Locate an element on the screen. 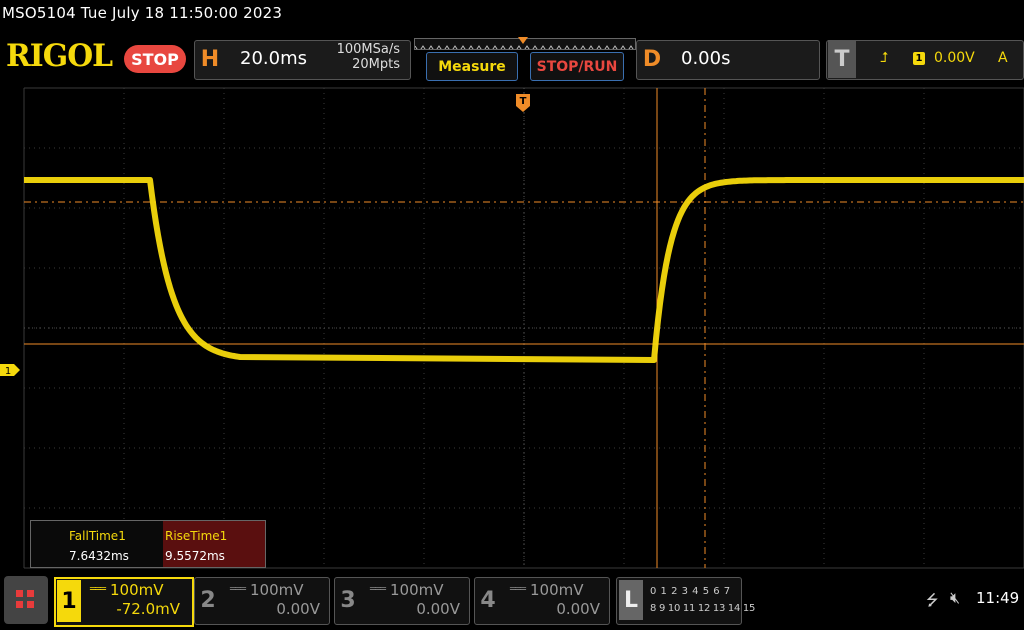  delay-value: 0.00s is located at coordinates (706, 58).